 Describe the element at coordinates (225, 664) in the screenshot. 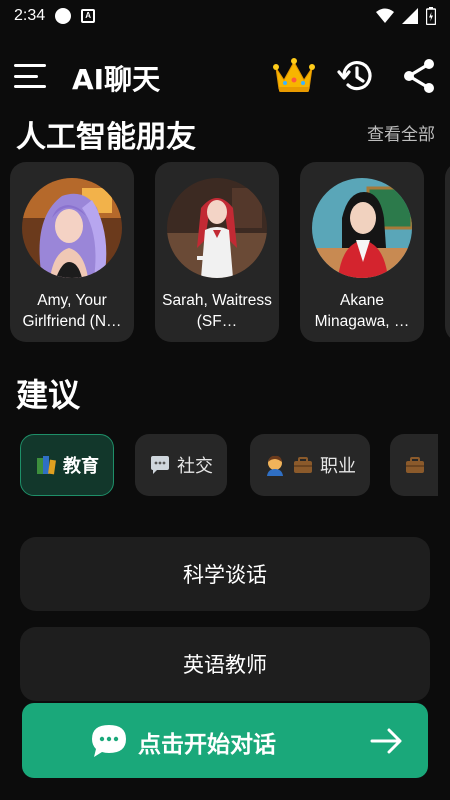

I see `suggestion-item: 英语教师` at that location.